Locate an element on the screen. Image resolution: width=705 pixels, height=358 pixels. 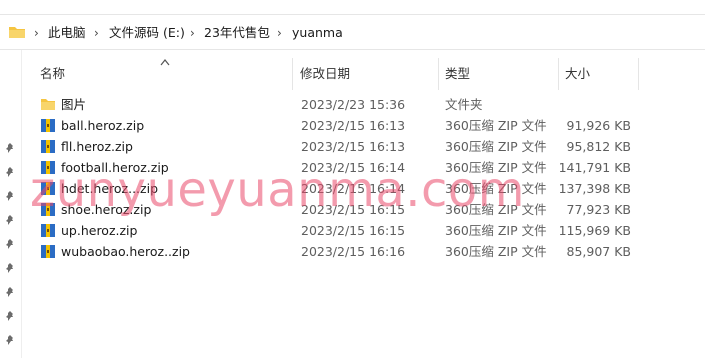
file-name: 图片 is located at coordinates (73, 104).